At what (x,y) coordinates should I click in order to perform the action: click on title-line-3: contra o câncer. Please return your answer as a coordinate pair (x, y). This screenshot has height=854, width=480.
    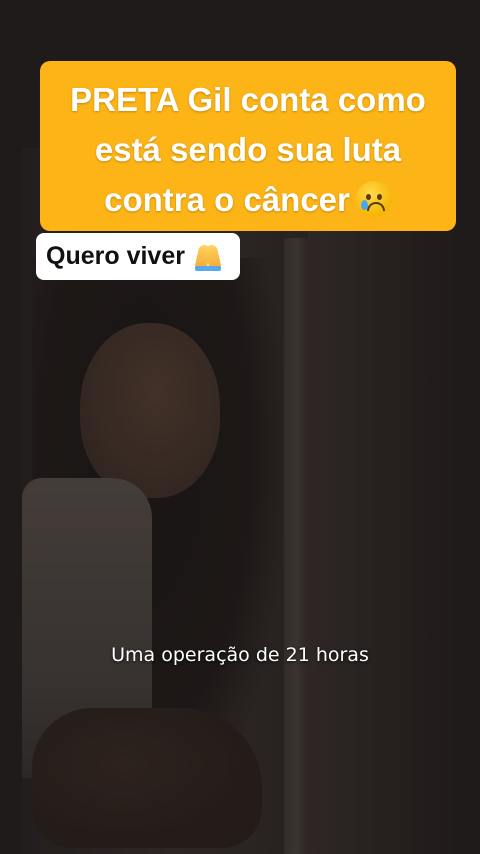
    Looking at the image, I should click on (227, 199).